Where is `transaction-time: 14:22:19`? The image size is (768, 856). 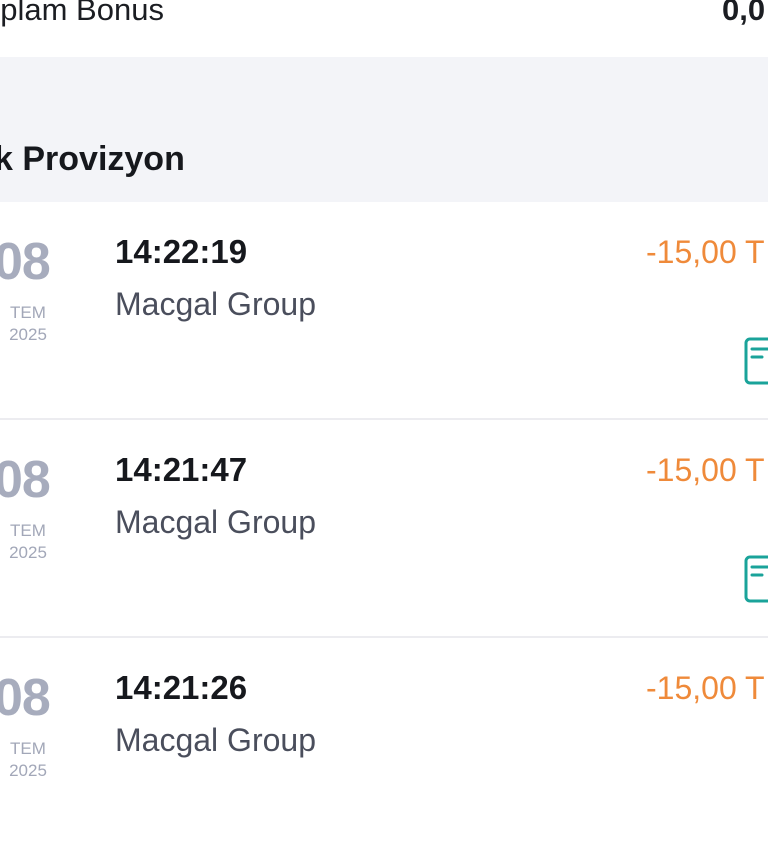 transaction-time: 14:22:19 is located at coordinates (181, 251).